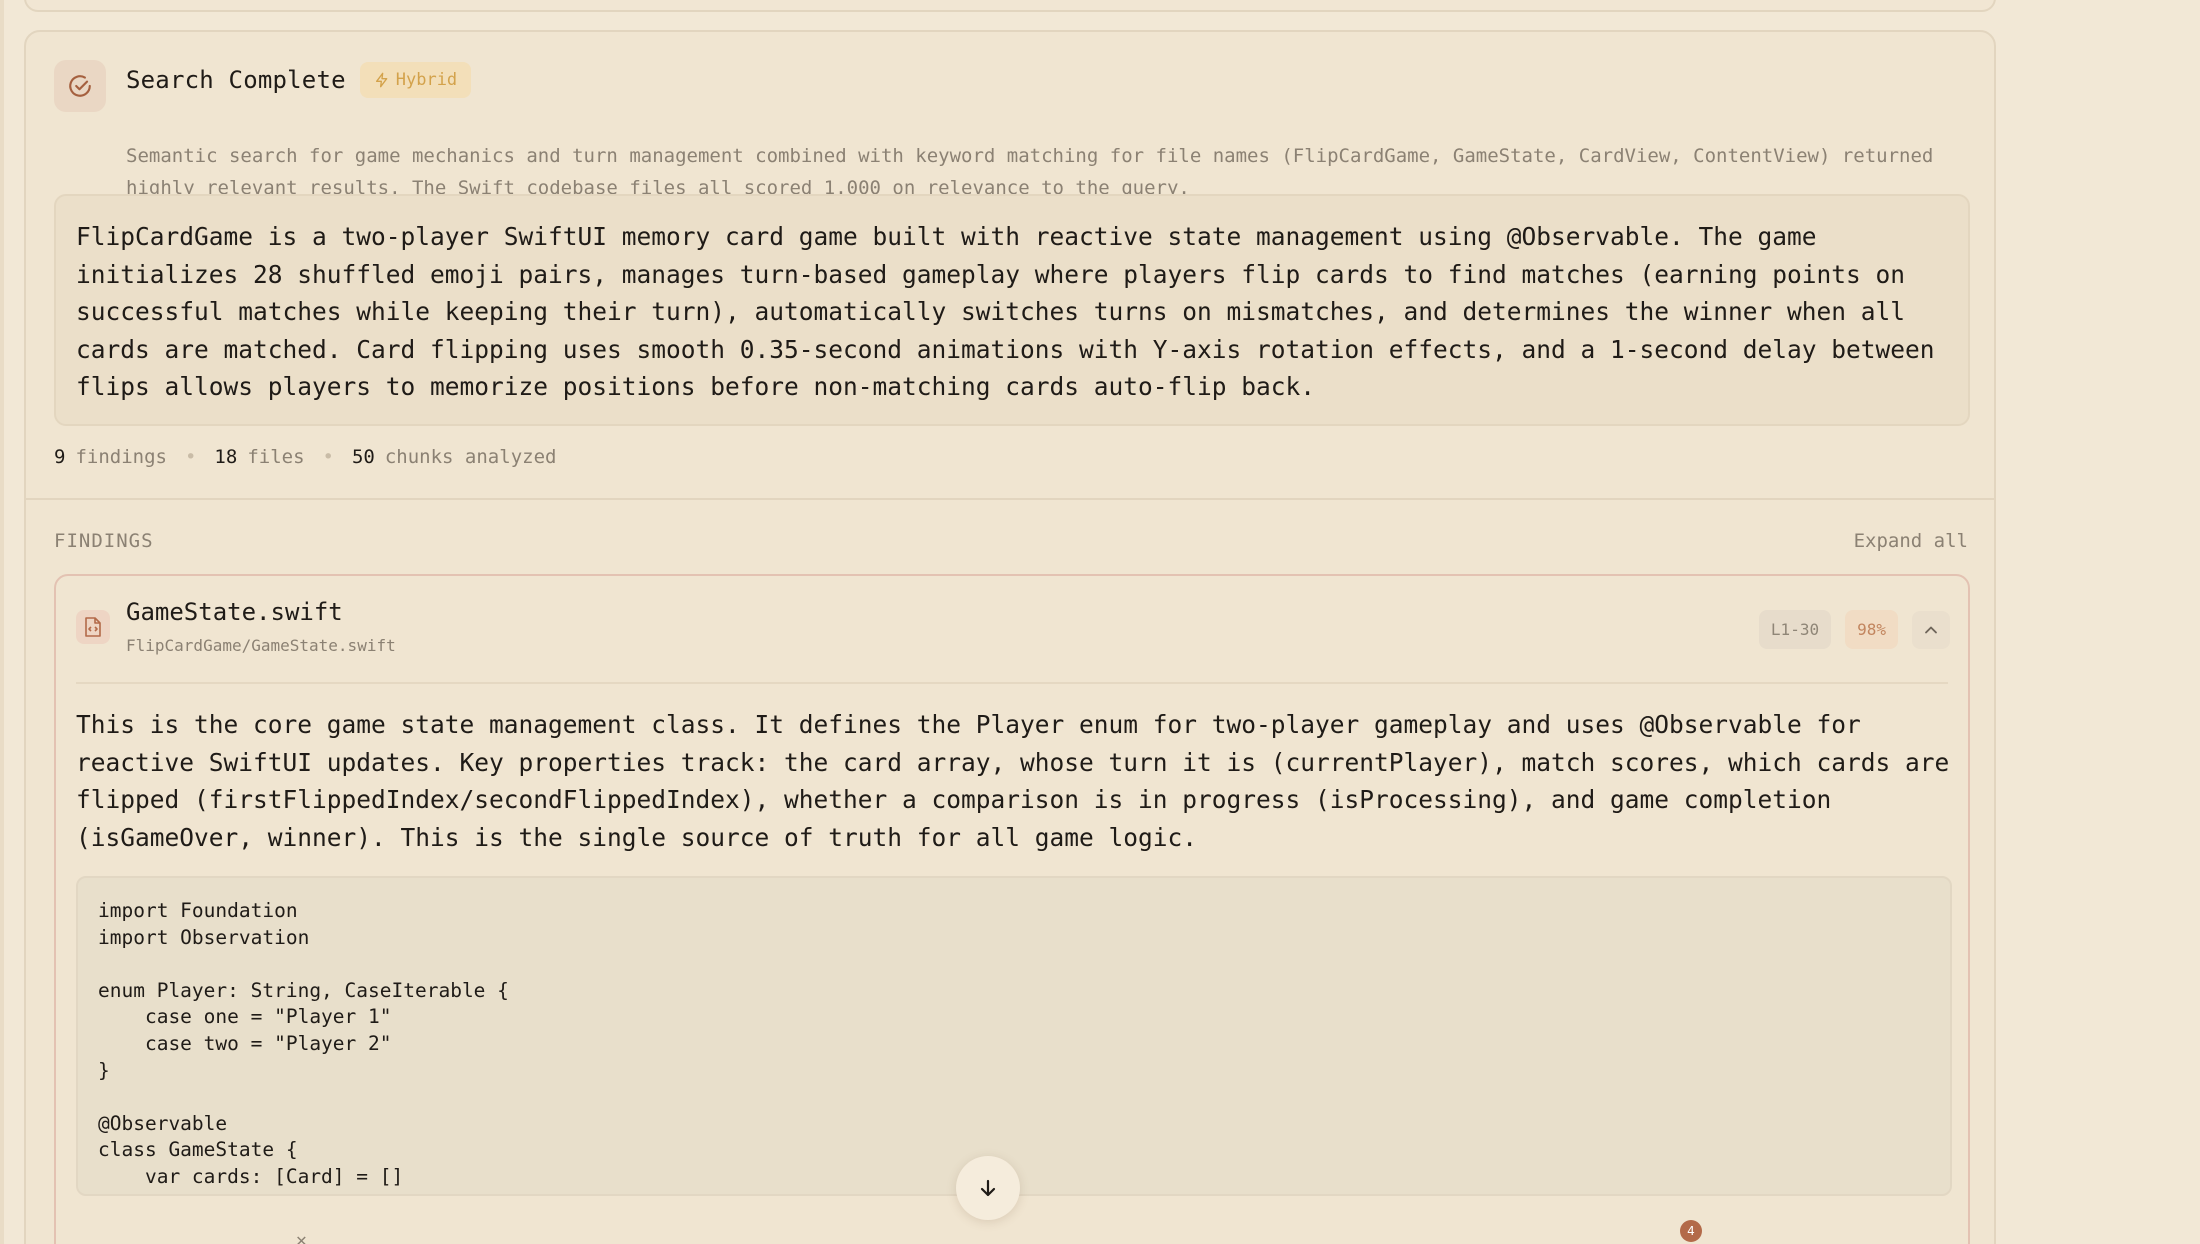  What do you see at coordinates (1795, 629) in the screenshot?
I see `line-range-badge: L1-30` at bounding box center [1795, 629].